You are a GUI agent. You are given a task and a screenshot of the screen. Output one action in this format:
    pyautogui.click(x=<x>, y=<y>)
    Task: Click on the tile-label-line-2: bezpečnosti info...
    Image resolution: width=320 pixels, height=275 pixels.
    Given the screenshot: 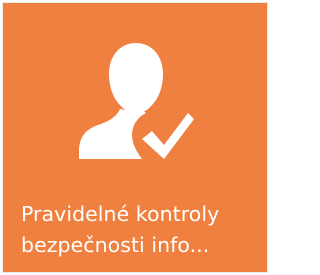 What is the action you would take?
    pyautogui.click(x=115, y=245)
    